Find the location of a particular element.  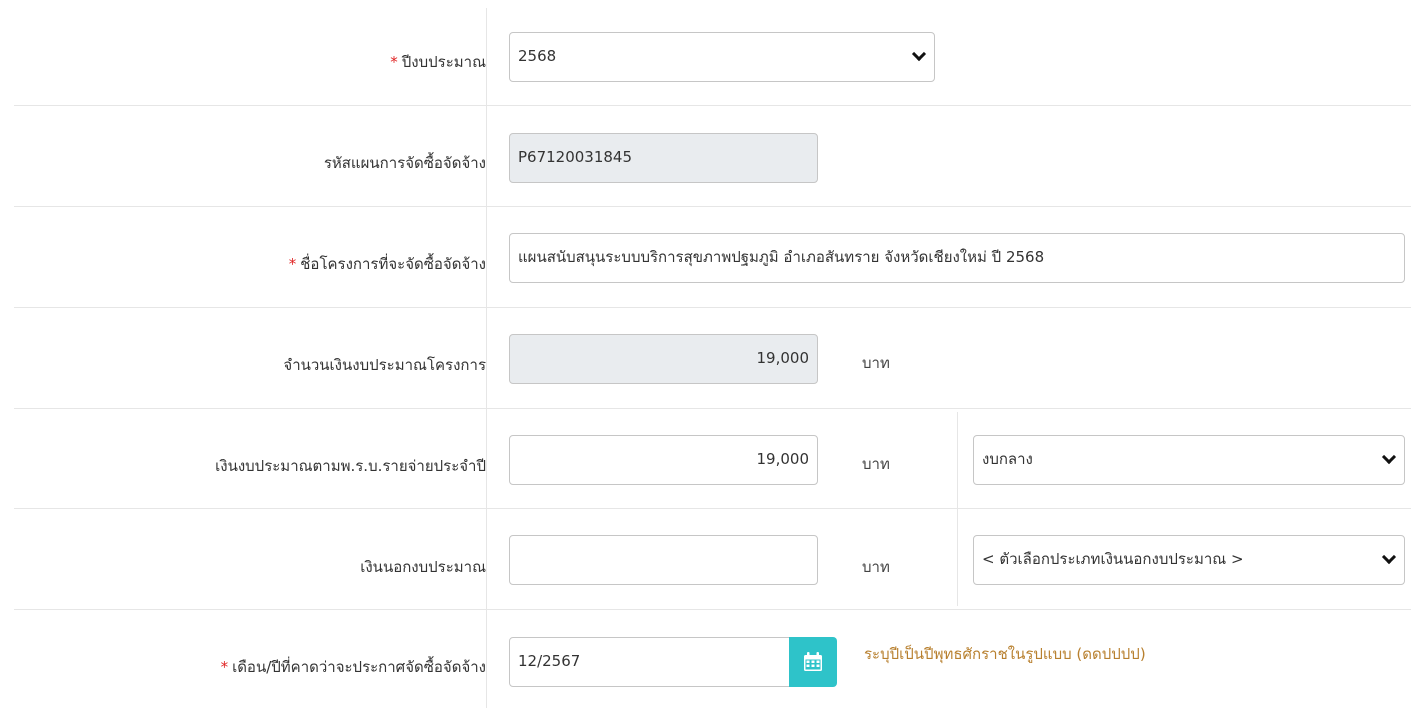

label-cell: เงินงบประมาณตามพ.ร.บ.รายจ่ายประจำปี is located at coordinates (250, 458).